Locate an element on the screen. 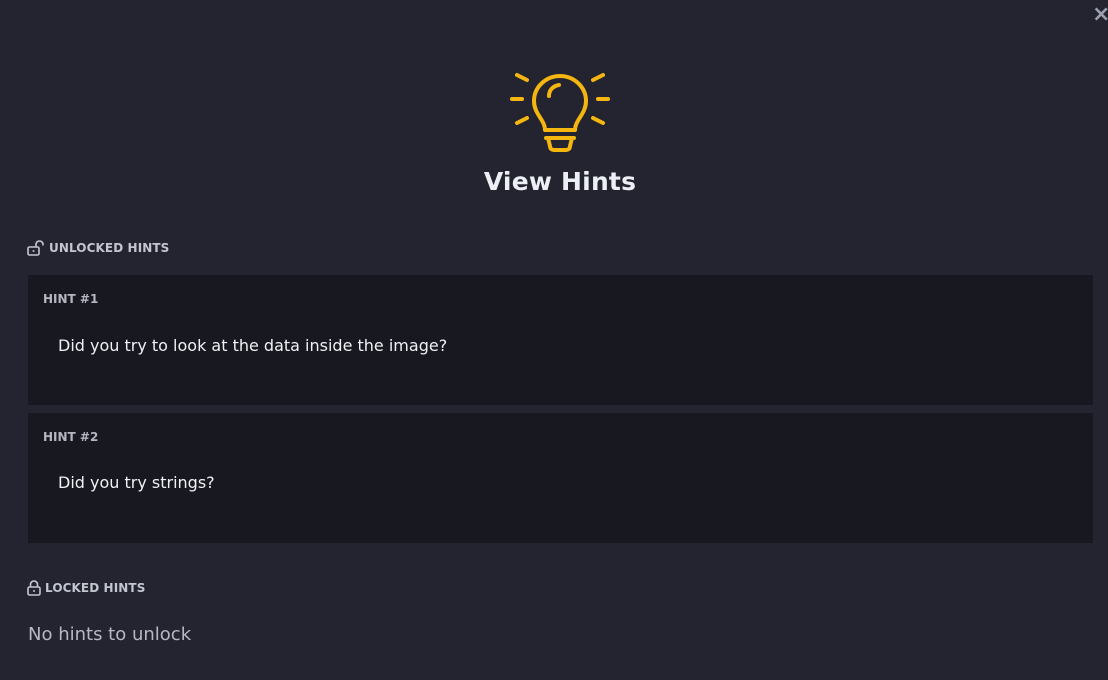 The width and height of the screenshot is (1108, 680). locked-hints-label: LOCKED HINTS is located at coordinates (95, 588).